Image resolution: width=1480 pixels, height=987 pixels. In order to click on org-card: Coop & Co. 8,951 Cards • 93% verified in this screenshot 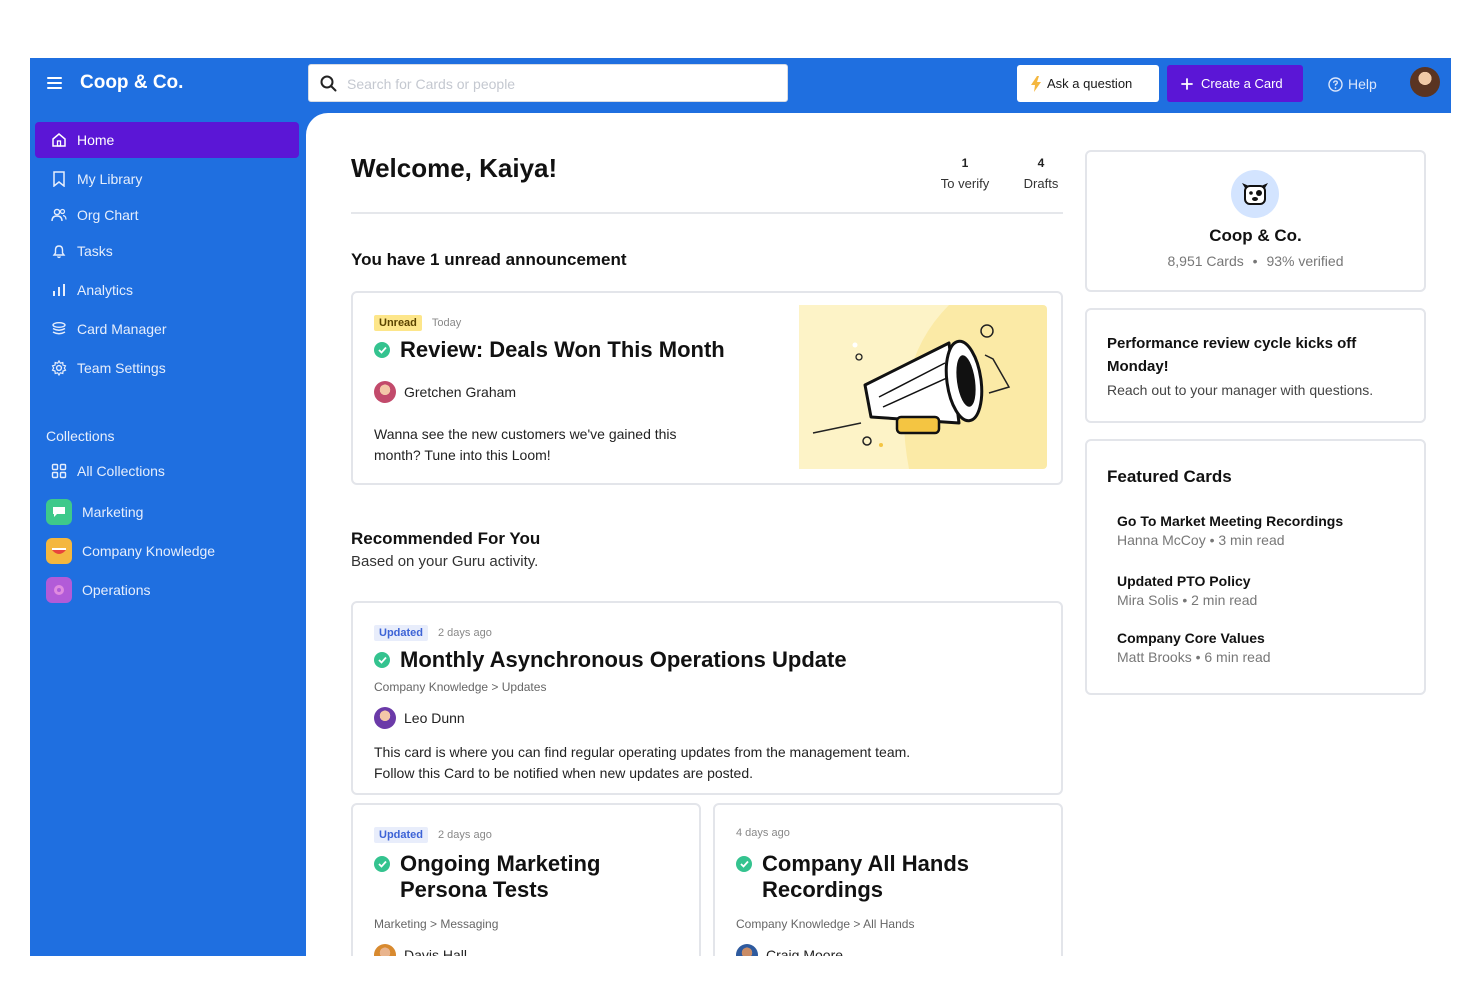, I will do `click(1255, 221)`.